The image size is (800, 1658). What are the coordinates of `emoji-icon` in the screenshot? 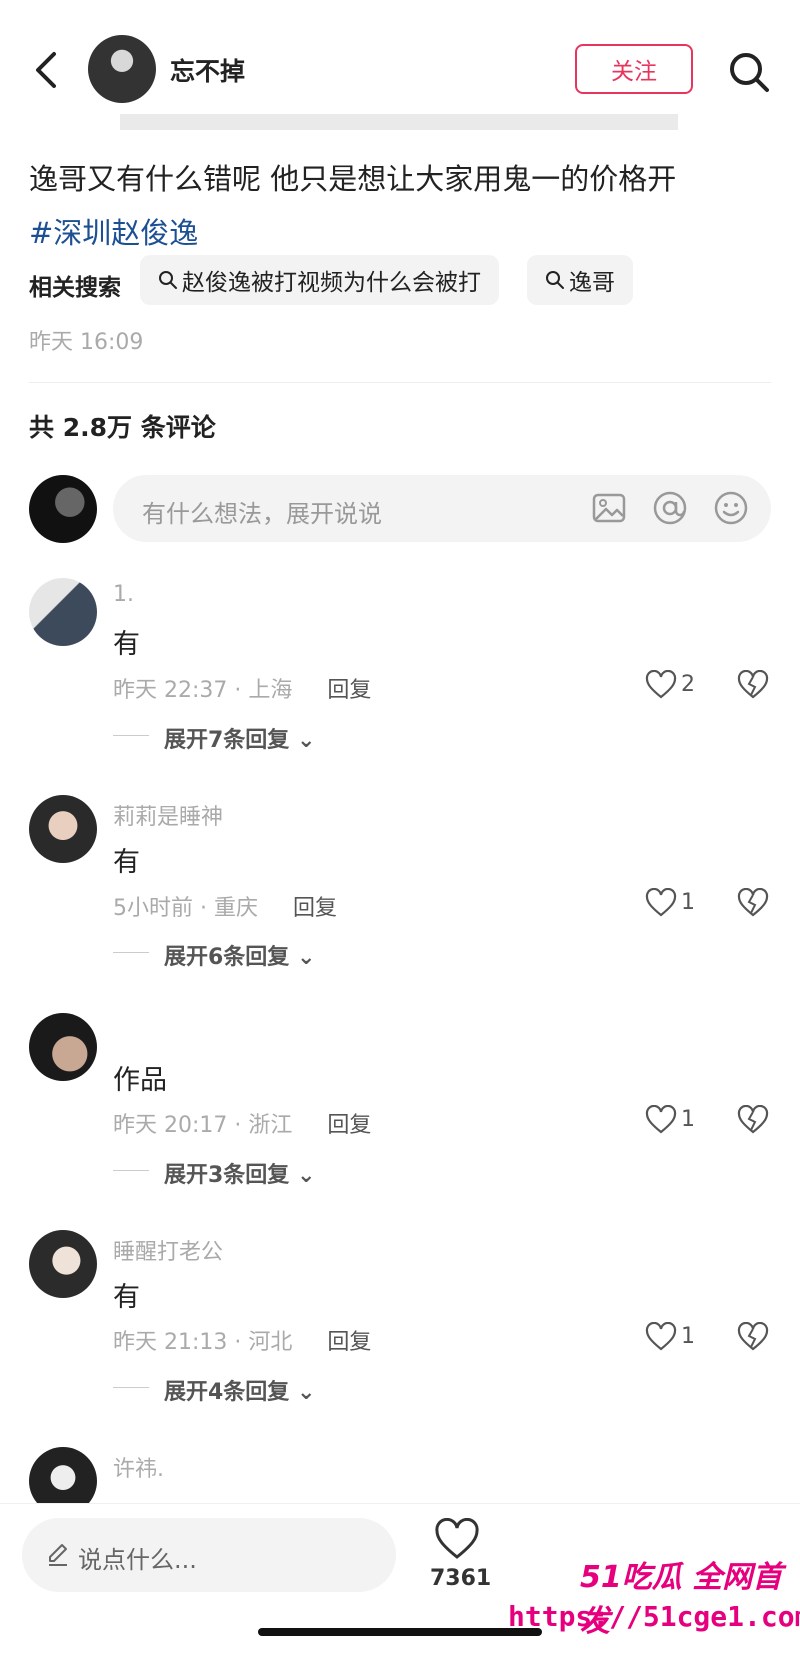 It's located at (731, 508).